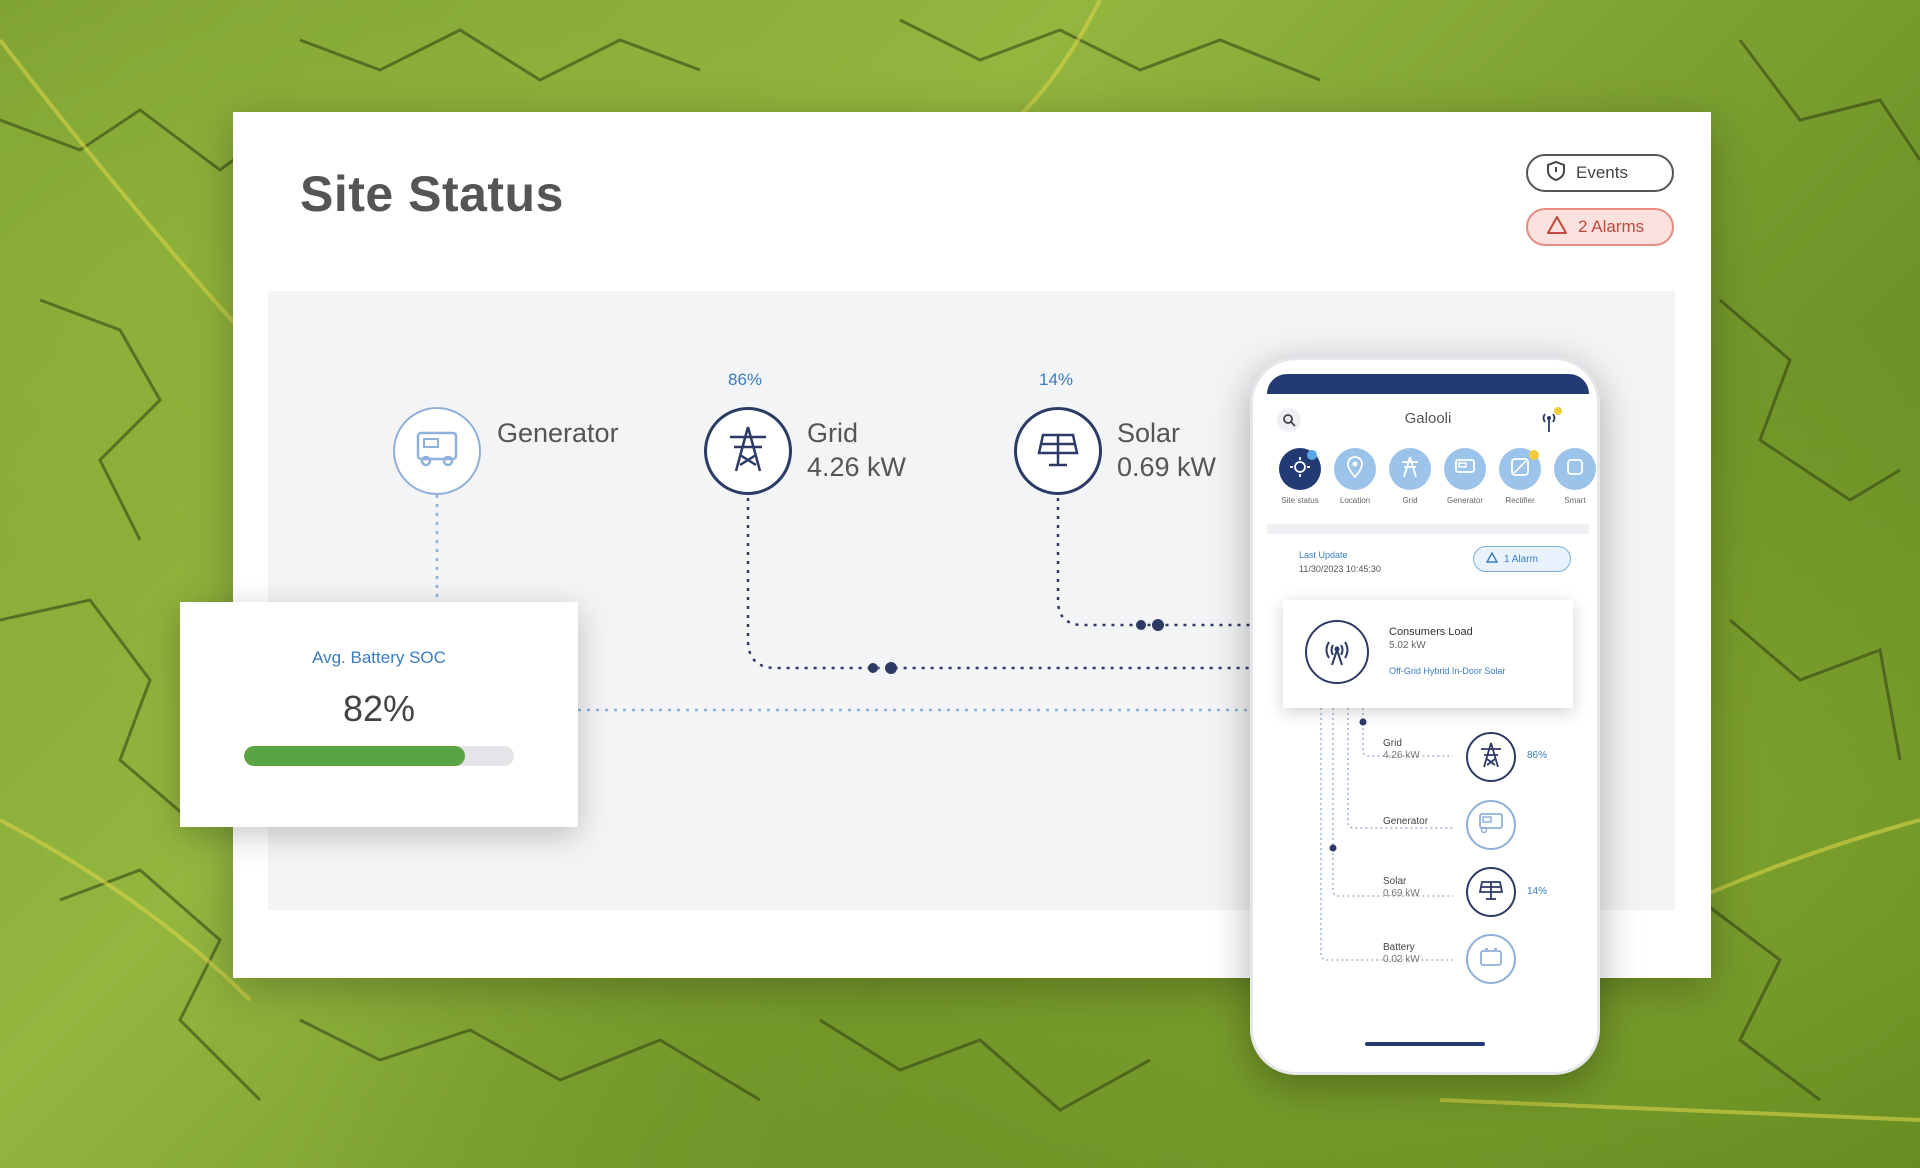 The image size is (1920, 1168). I want to click on phone-row-solar-name: Solar, so click(1395, 881).